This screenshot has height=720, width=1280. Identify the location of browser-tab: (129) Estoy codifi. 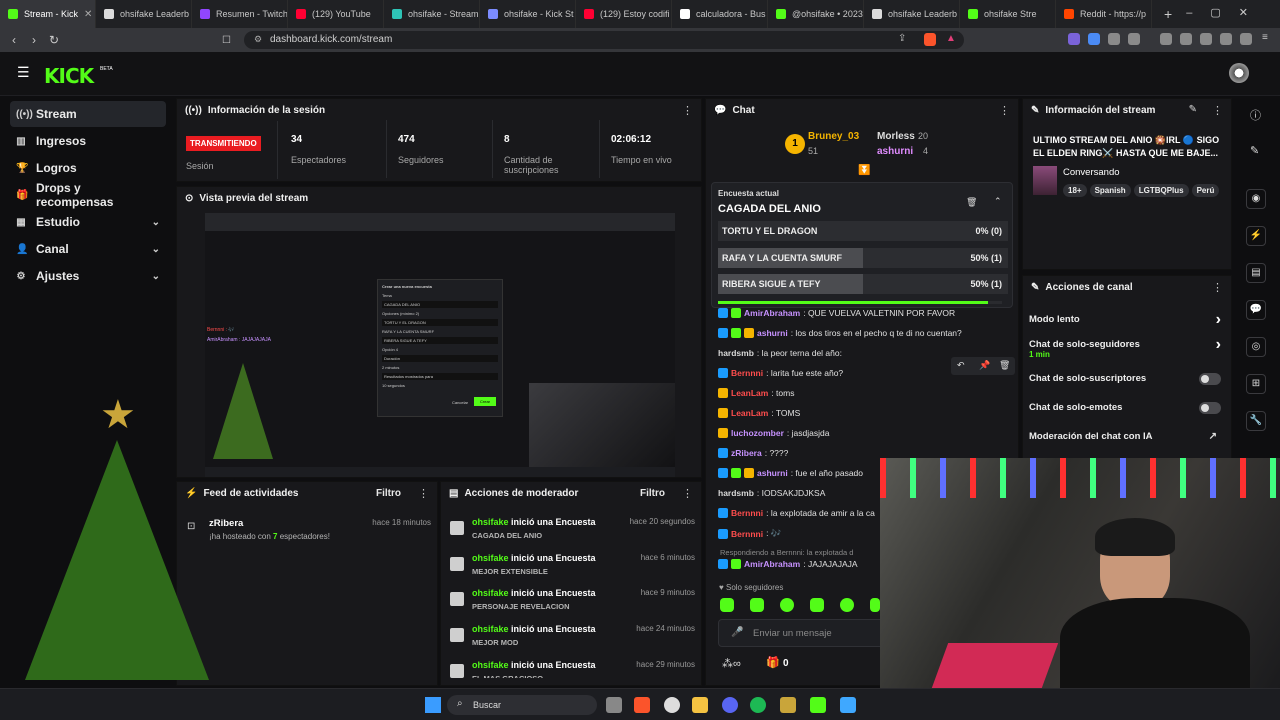
(624, 14).